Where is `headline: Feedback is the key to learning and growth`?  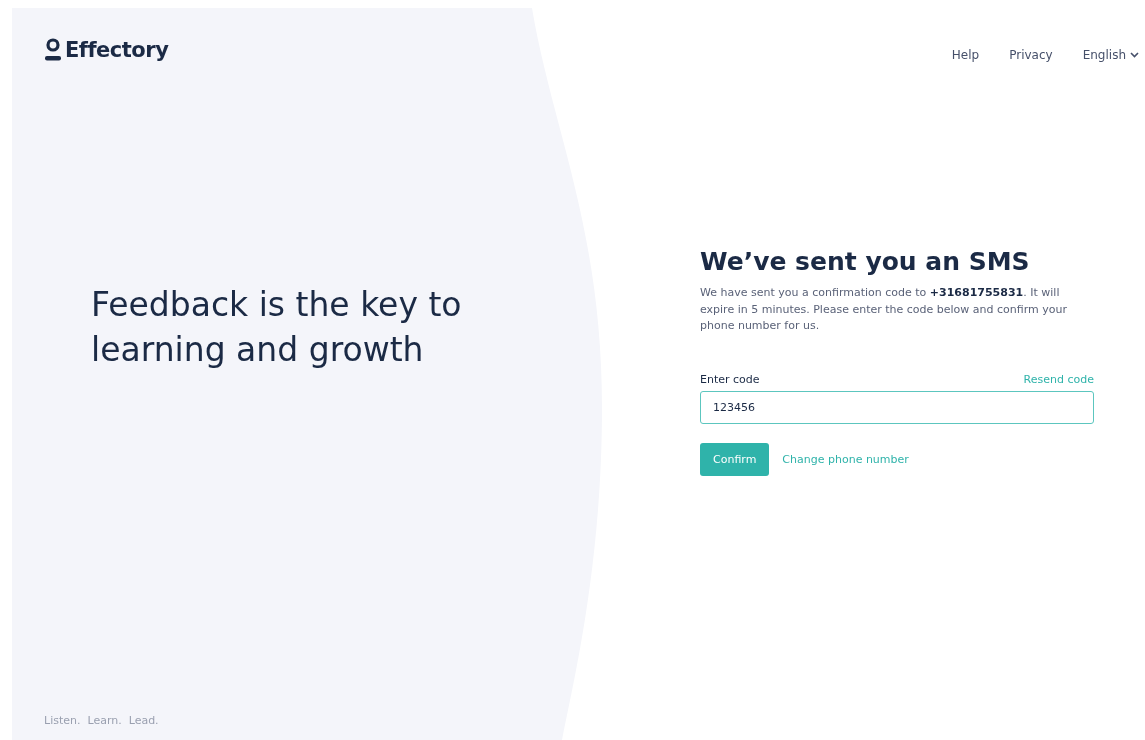
headline: Feedback is the key to learning and growth is located at coordinates (277, 327).